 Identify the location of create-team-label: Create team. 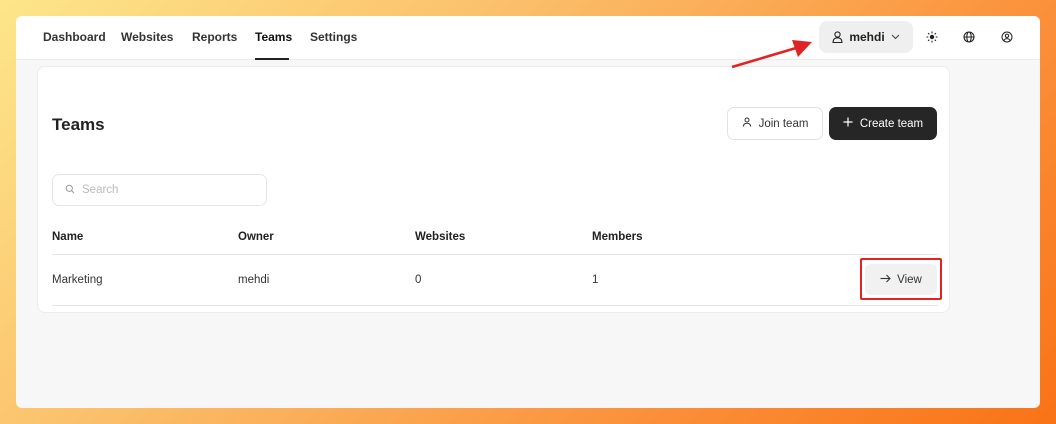
(891, 123).